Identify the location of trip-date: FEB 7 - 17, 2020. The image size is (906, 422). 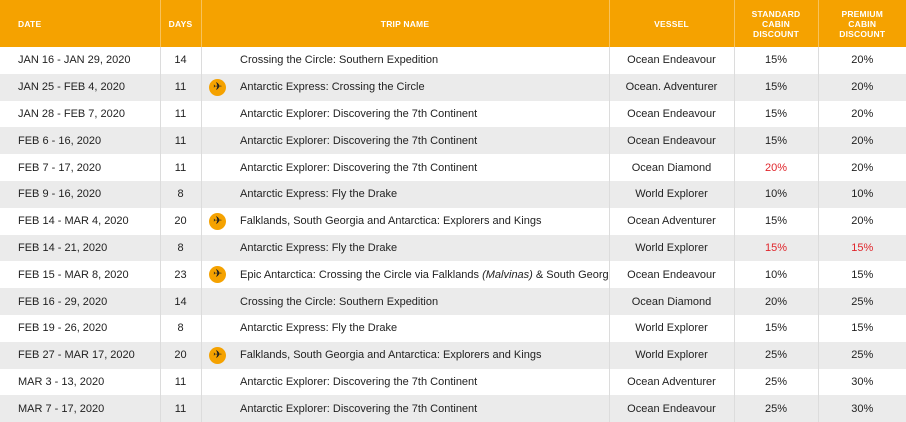
(80, 167).